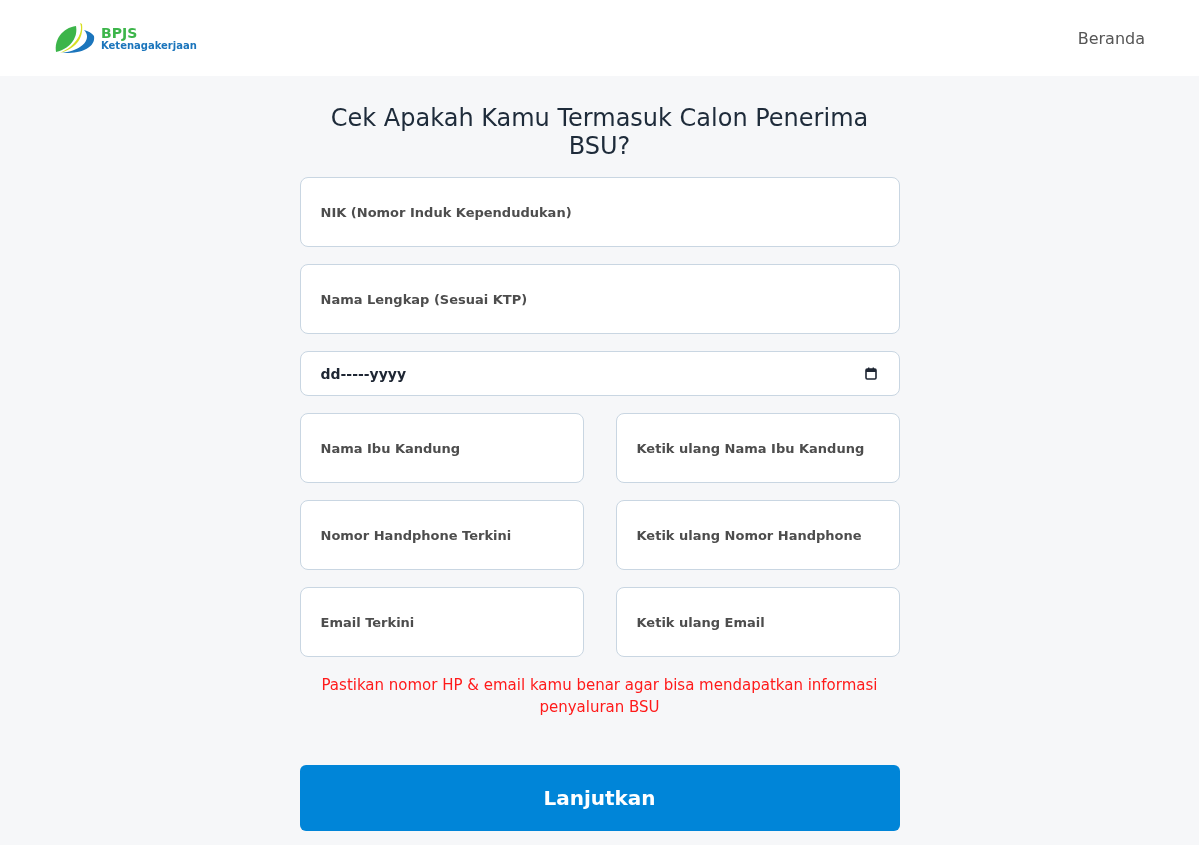  I want to click on input-field: Nomor Handphone Terkini, so click(441, 535).